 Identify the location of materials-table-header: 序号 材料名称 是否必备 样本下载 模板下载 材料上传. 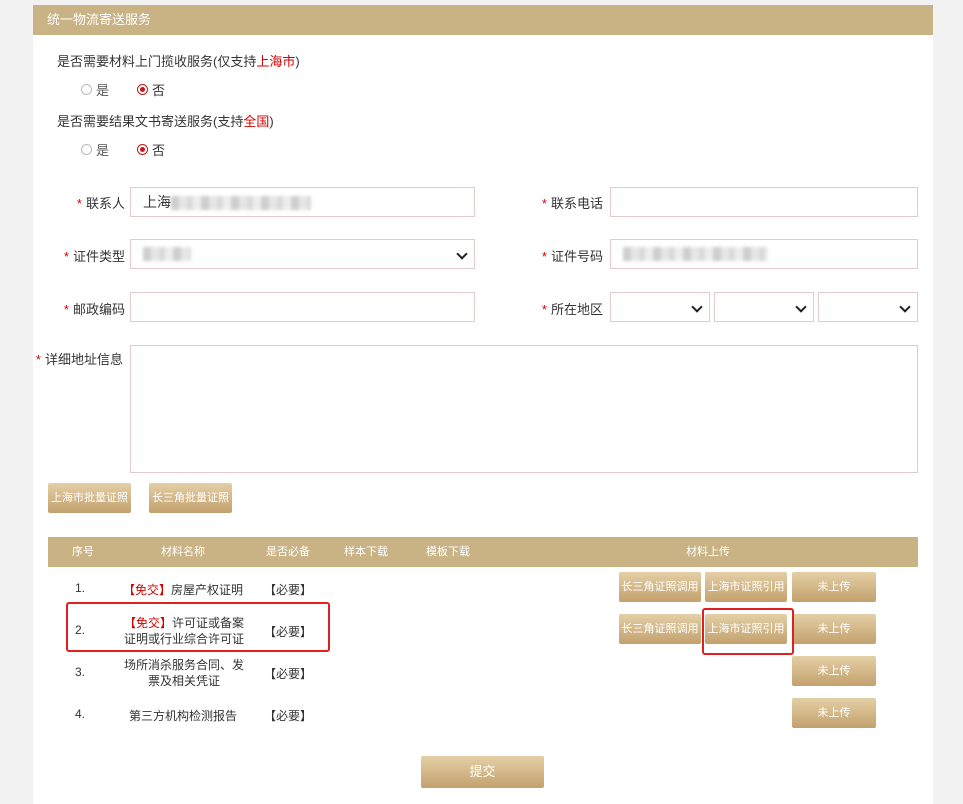
(483, 552).